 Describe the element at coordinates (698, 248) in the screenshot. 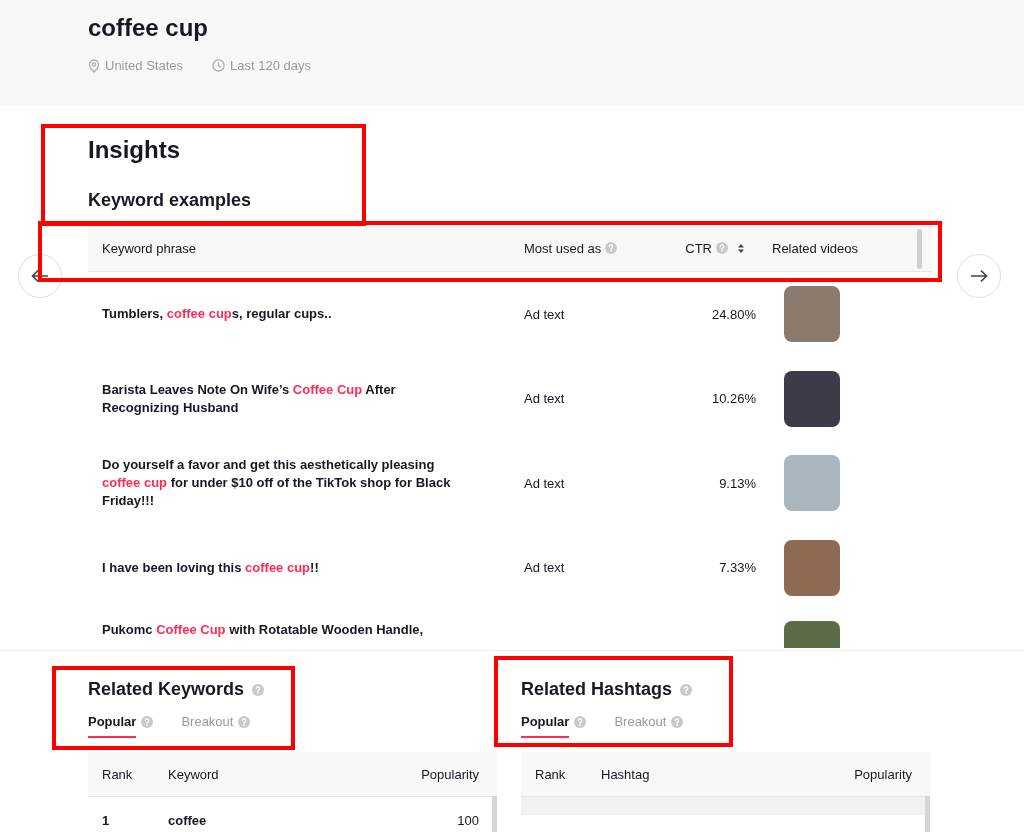

I see `column-header: CTR` at that location.